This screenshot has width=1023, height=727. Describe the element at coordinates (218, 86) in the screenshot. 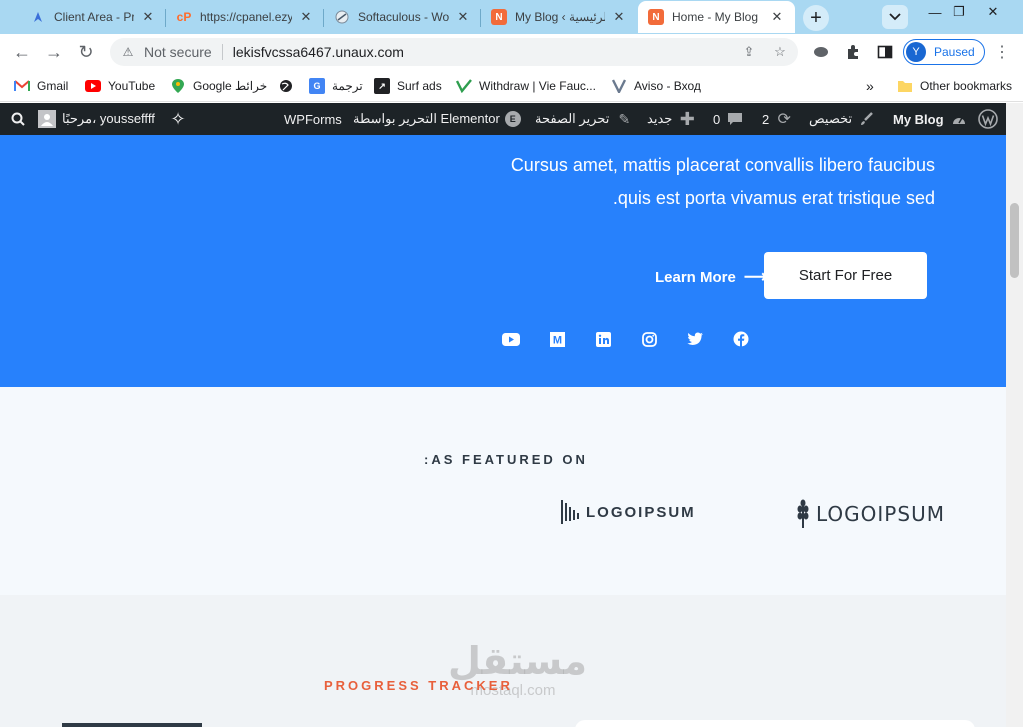

I see `bookmark-google-maps: Google خرائط` at that location.